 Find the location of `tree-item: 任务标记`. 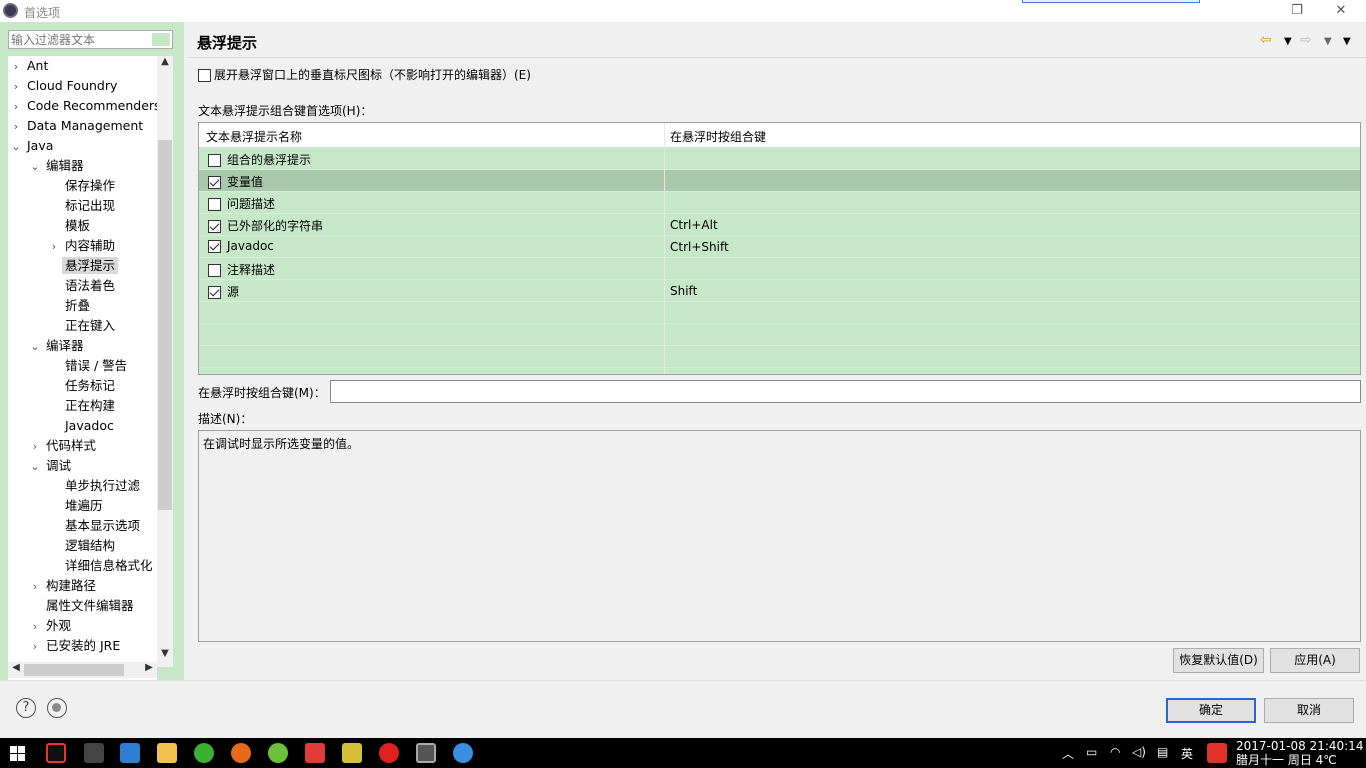

tree-item: 任务标记 is located at coordinates (82, 386).